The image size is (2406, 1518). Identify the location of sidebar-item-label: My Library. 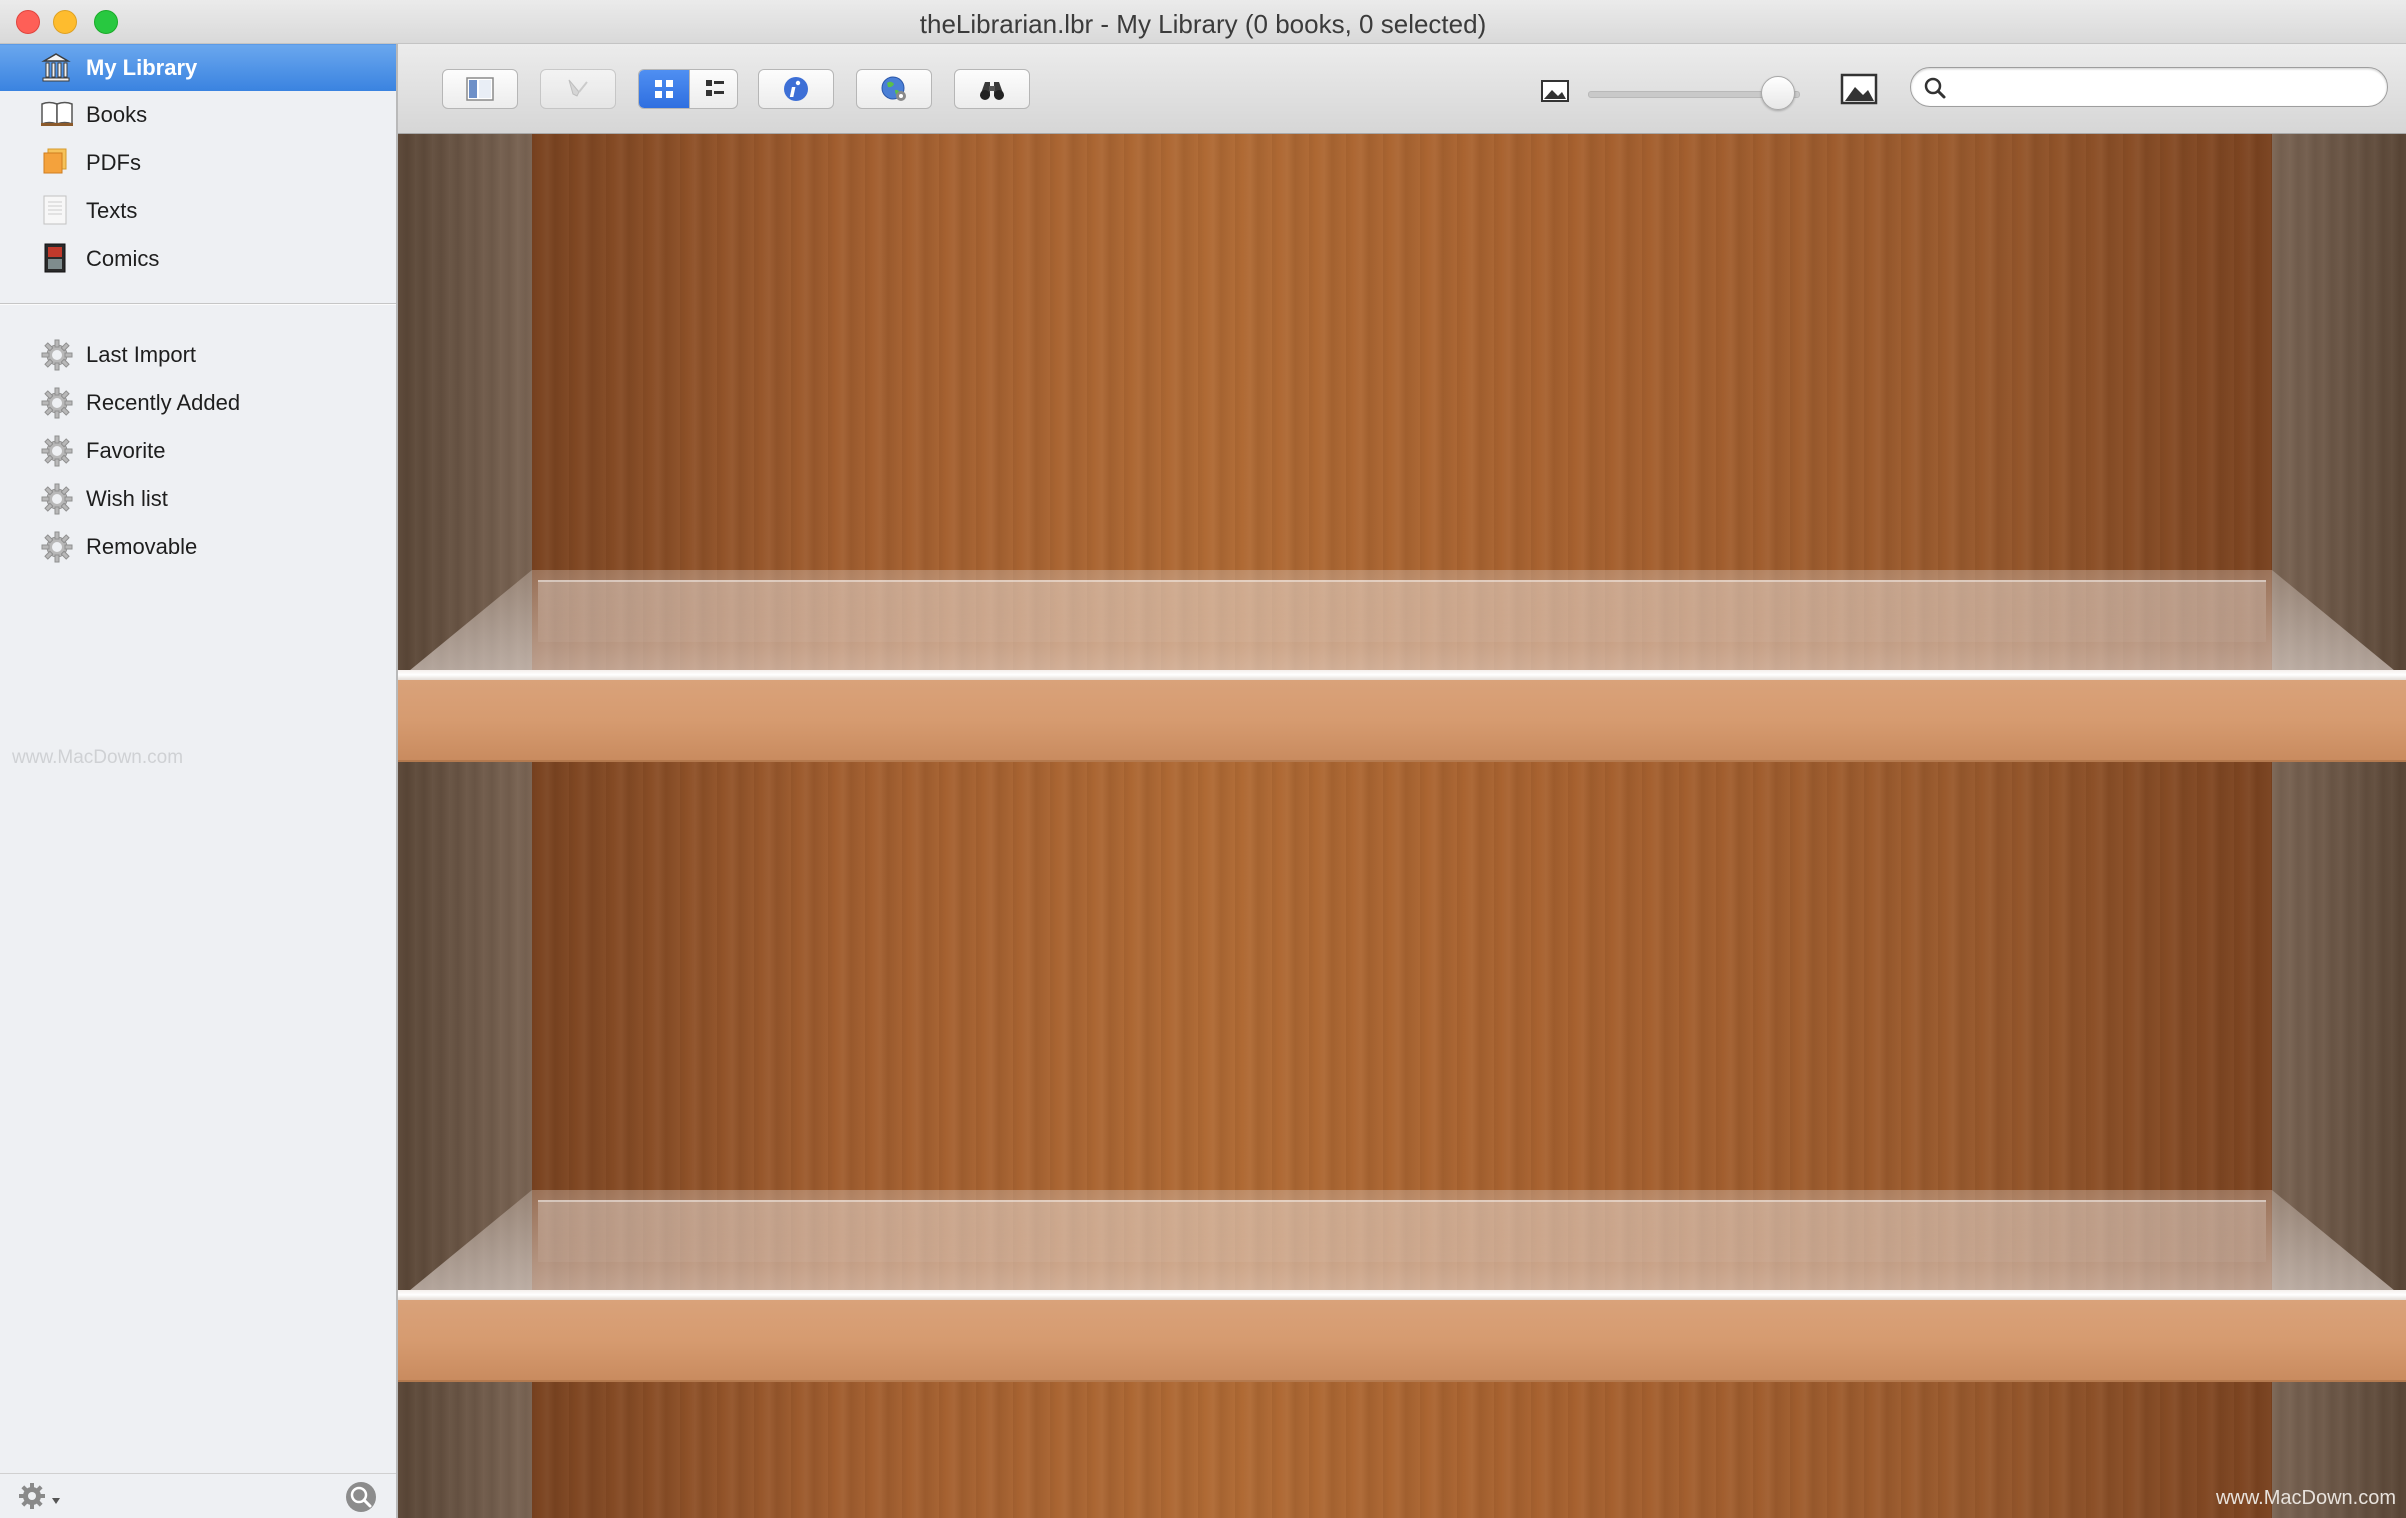
(142, 67).